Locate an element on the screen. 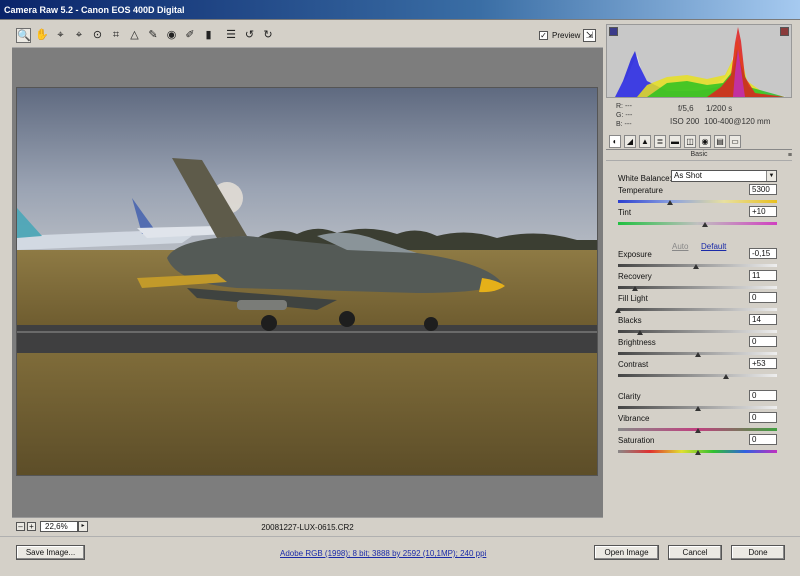  rotate-left-icon: ↺ is located at coordinates (249, 35).